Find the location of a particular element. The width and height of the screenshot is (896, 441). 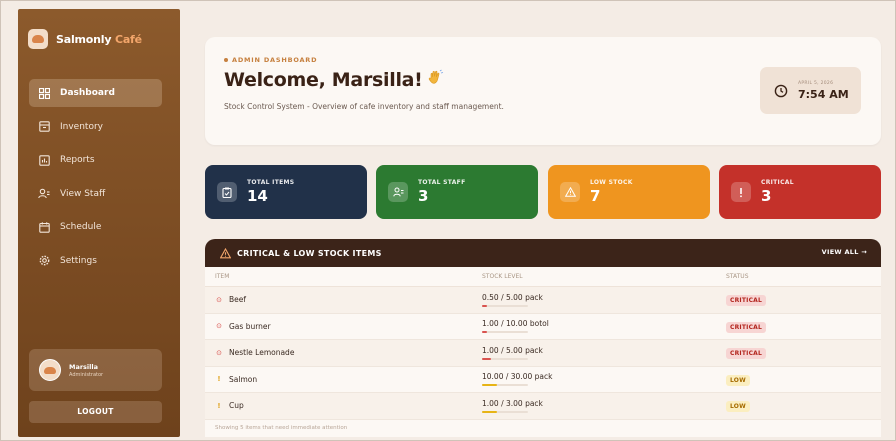

table-row: ! Salmon 10.00 / 30.00 pack LOW is located at coordinates (543, 380).